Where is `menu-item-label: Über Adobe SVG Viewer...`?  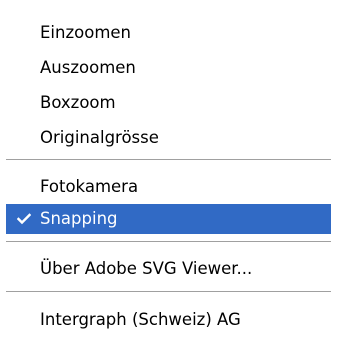
menu-item-label: Über Adobe SVG Viewer... is located at coordinates (146, 268).